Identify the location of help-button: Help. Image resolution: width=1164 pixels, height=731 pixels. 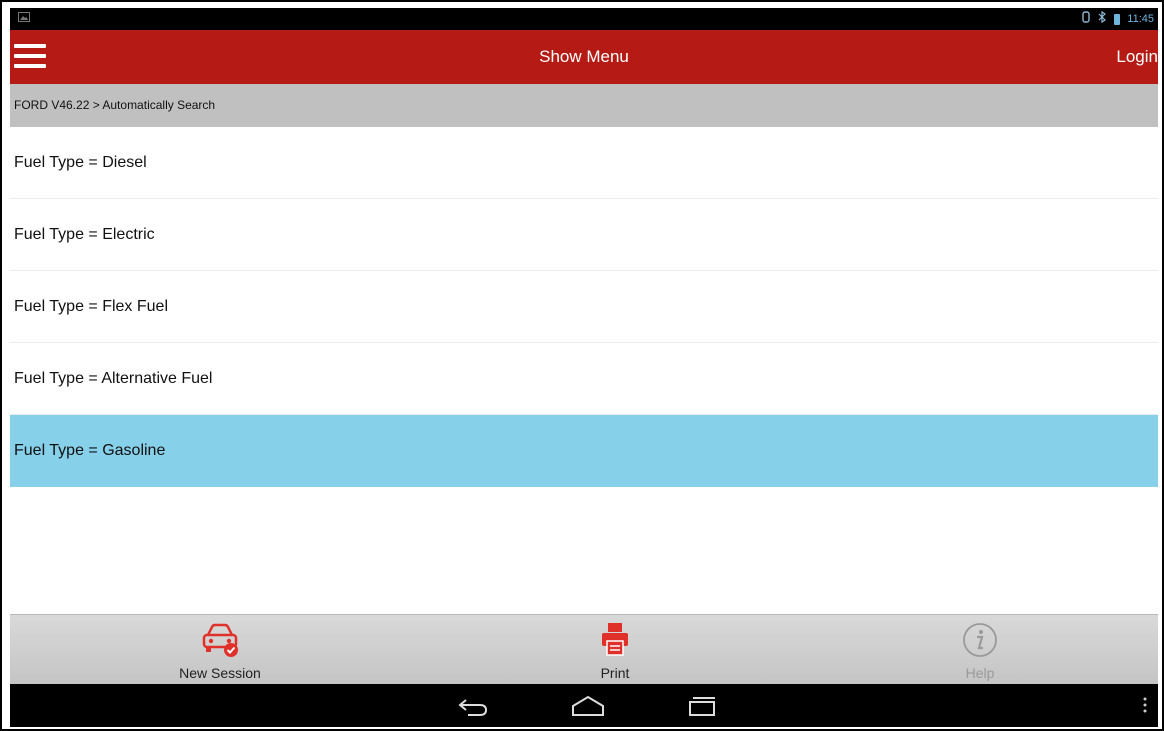
(980, 650).